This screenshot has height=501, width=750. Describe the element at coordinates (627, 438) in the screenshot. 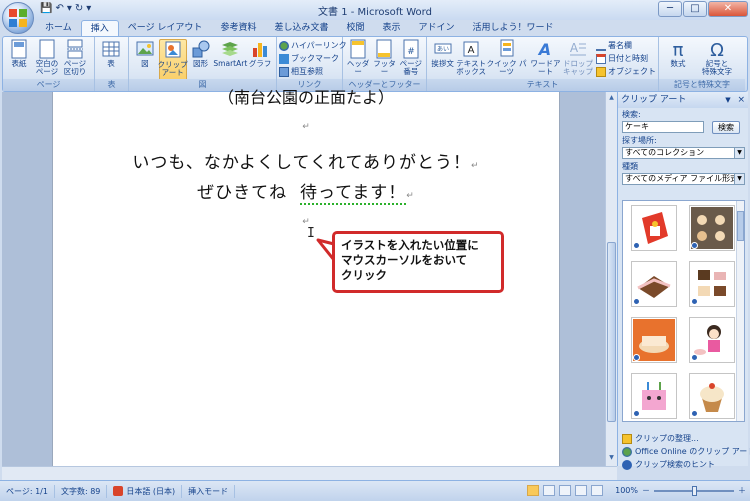

I see `organize-clips-icon` at that location.